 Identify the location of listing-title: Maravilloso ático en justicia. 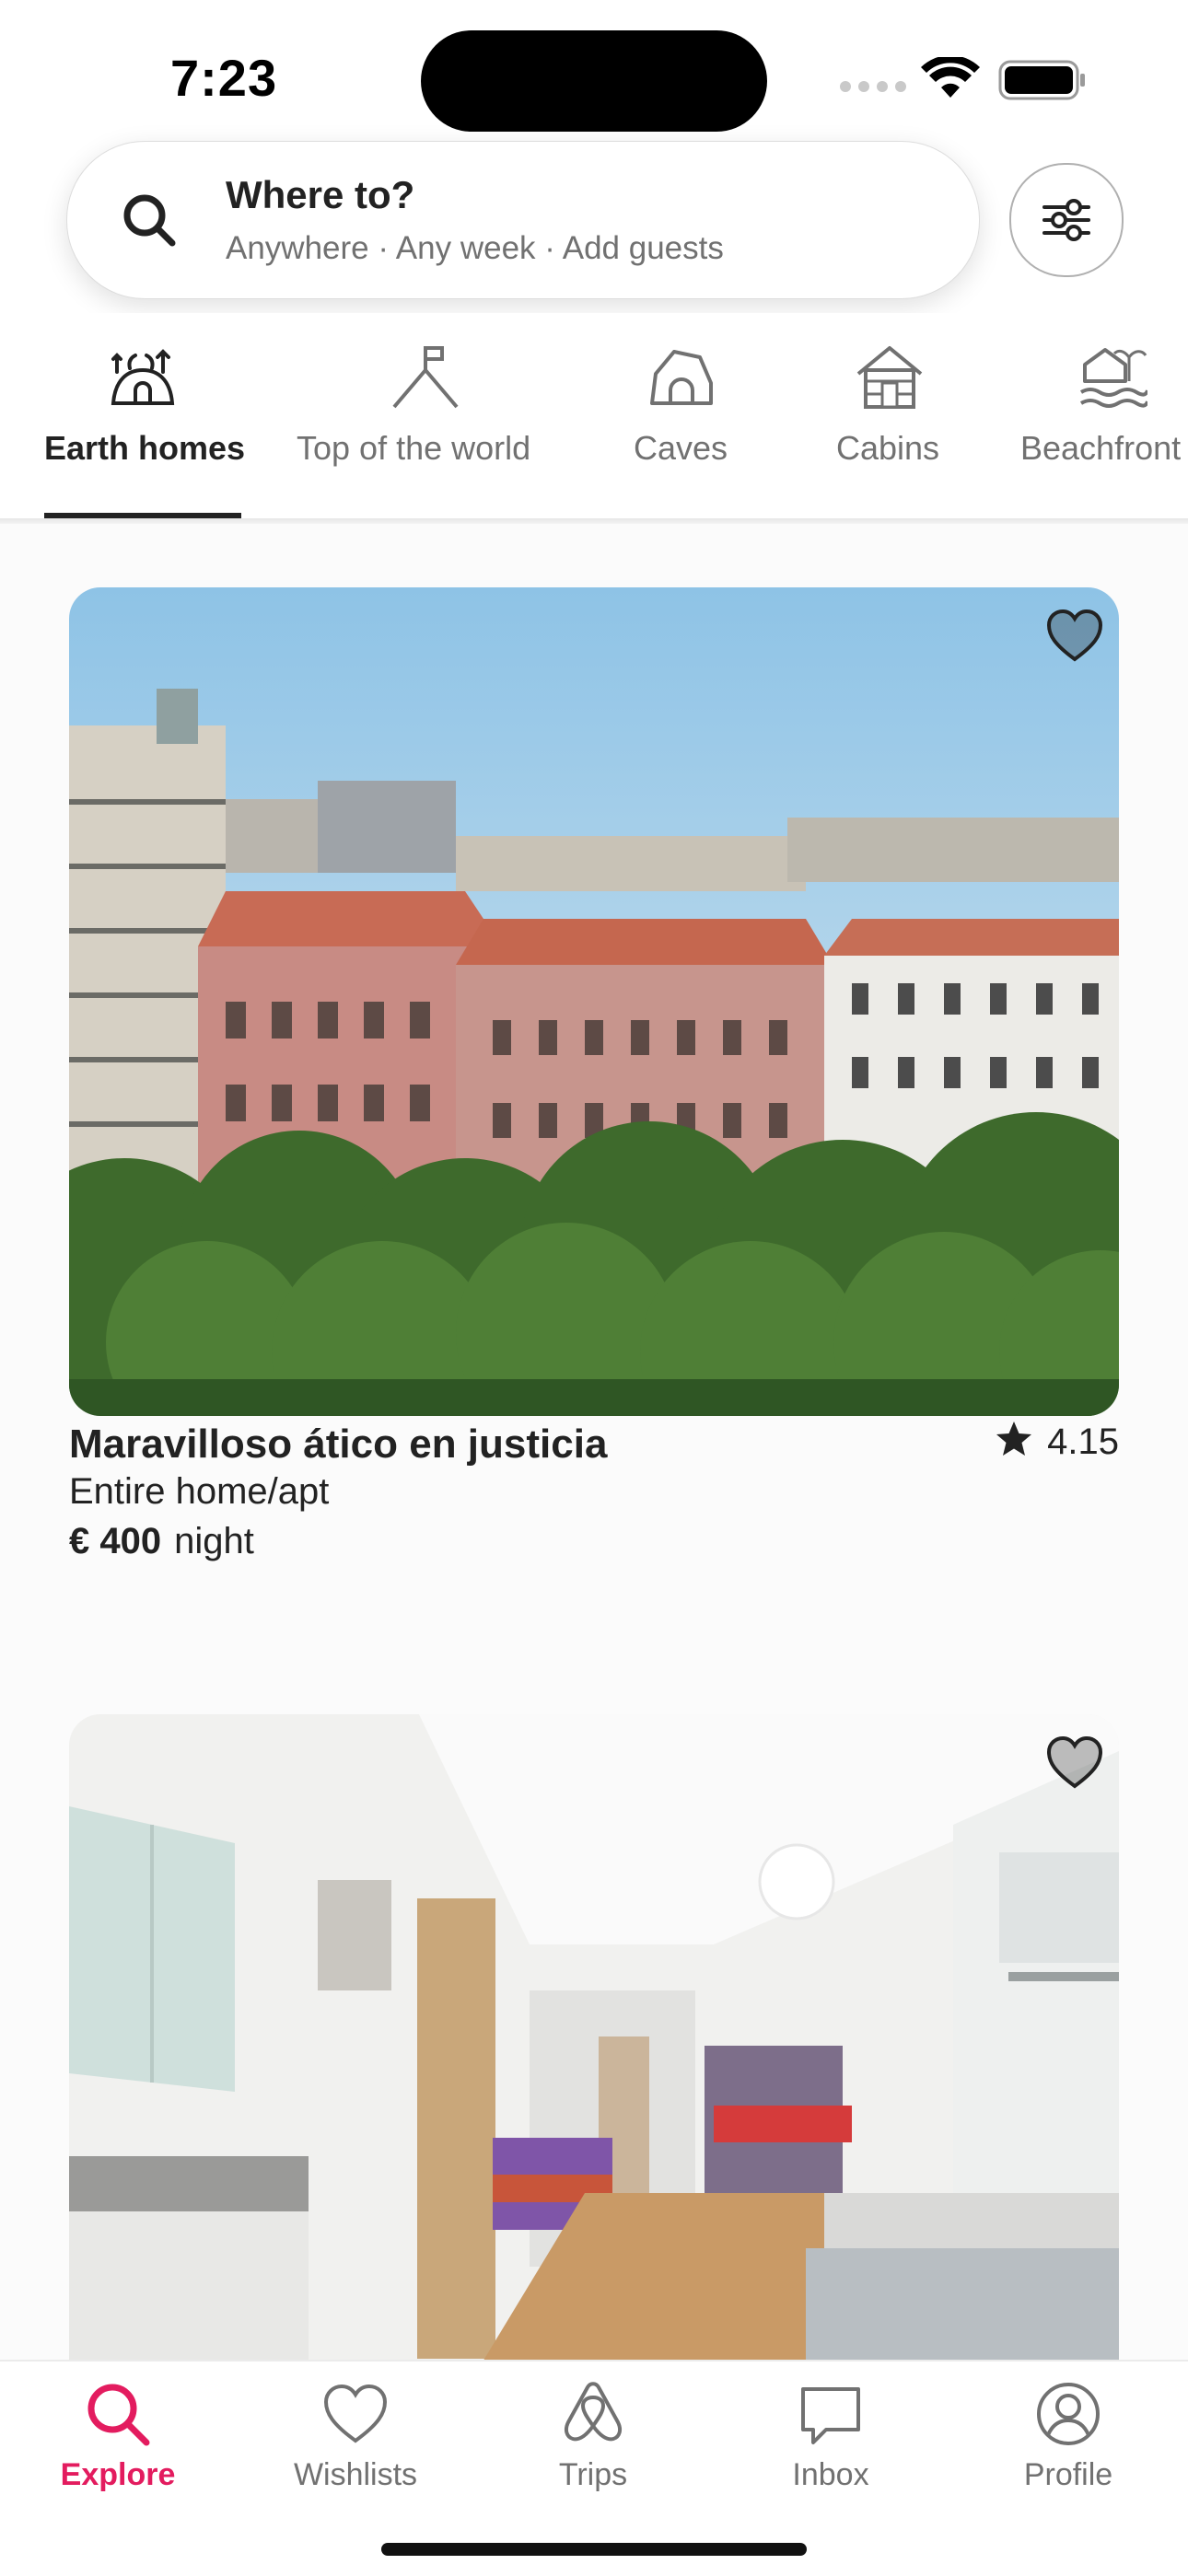
(338, 1444).